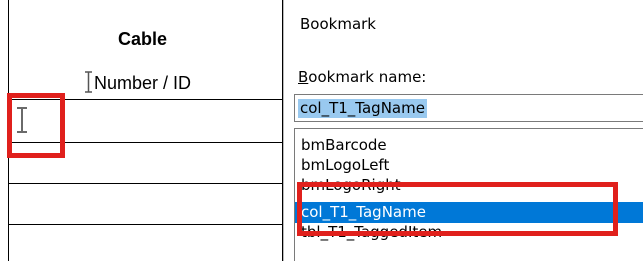 This screenshot has width=643, height=261. Describe the element at coordinates (469, 145) in the screenshot. I see `bookmark-list-item: bmBarcode` at that location.